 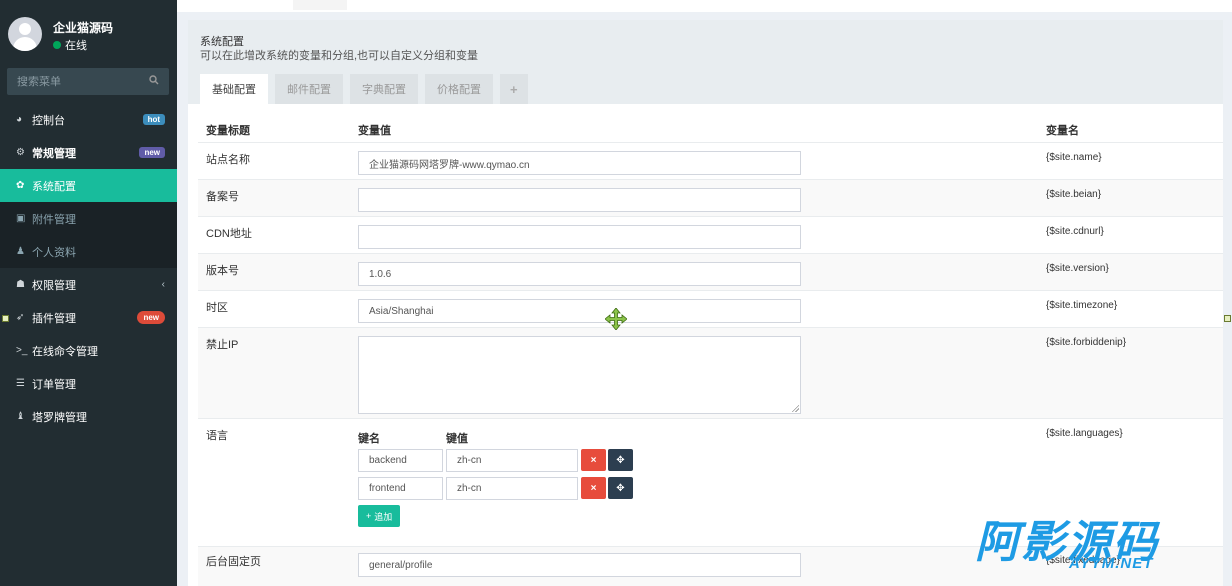 What do you see at coordinates (795, 408) in the screenshot?
I see `resize-handle` at bounding box center [795, 408].